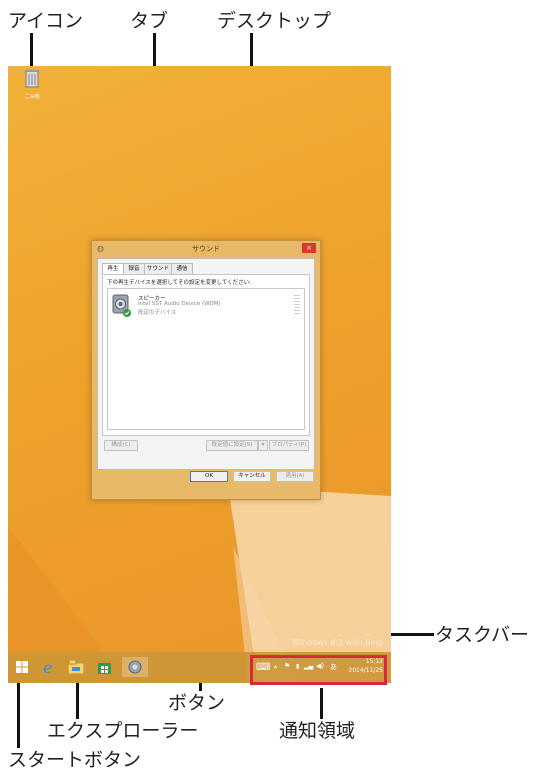  What do you see at coordinates (263, 445) in the screenshot?
I see `set-default-dropdown: ▾` at bounding box center [263, 445].